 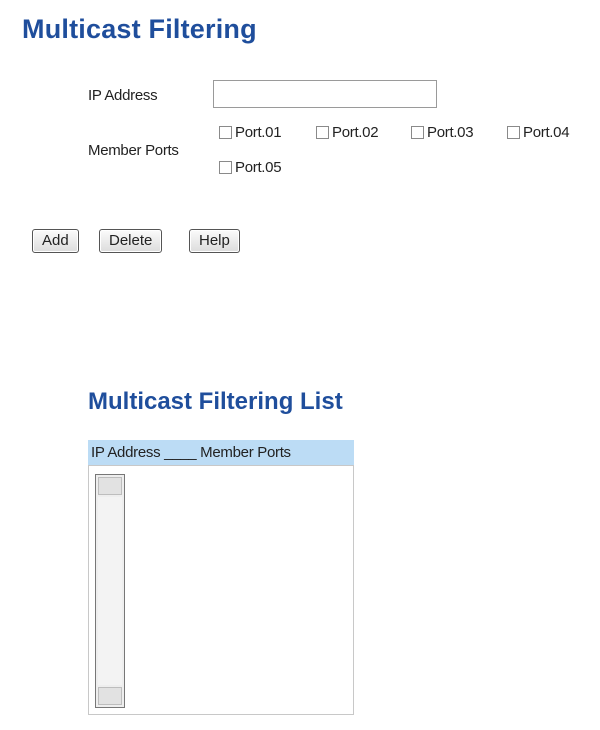 I want to click on port-01-label: Port.01, so click(x=258, y=132).